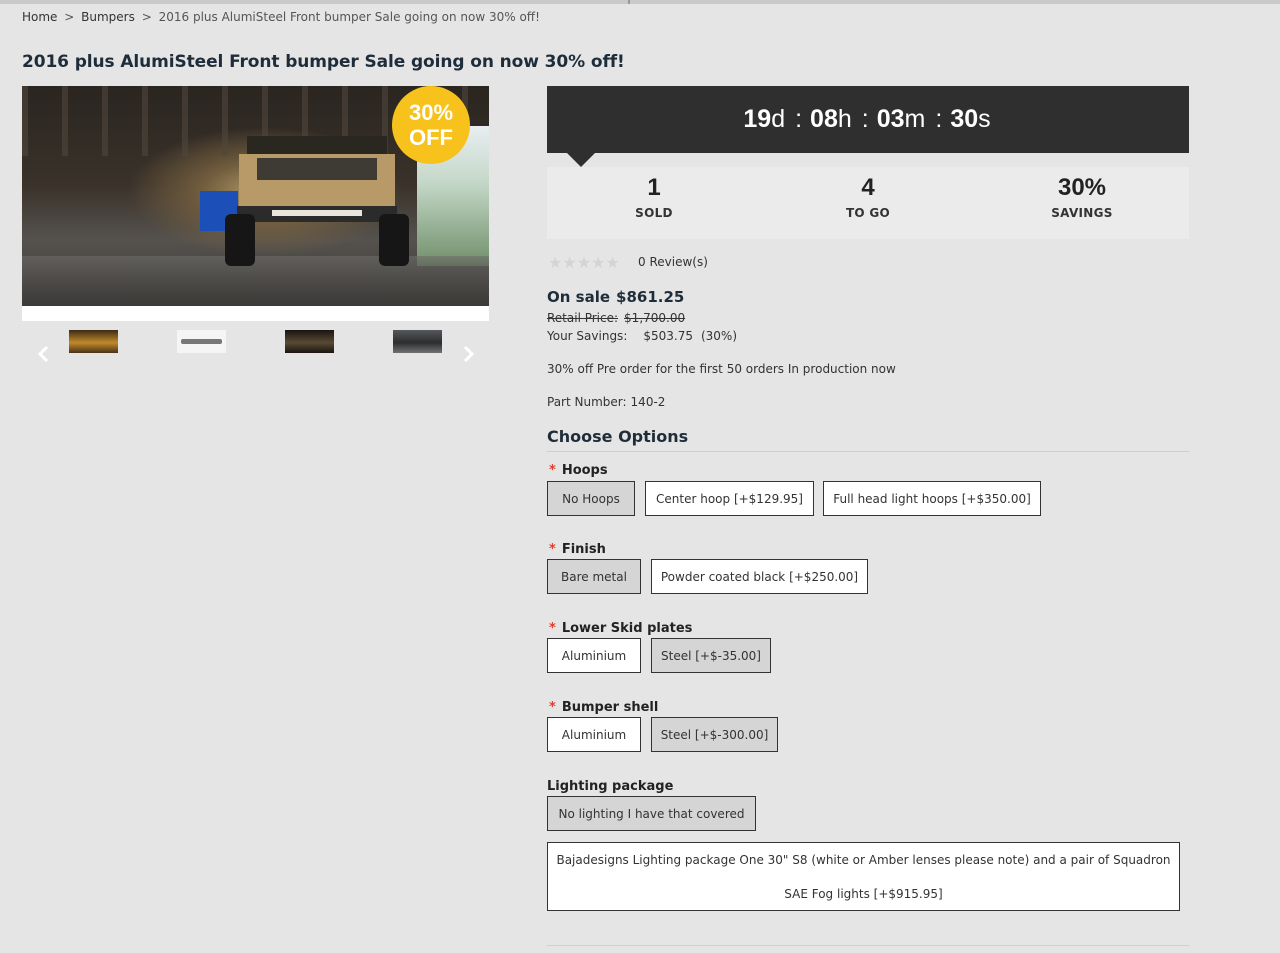 The image size is (1280, 953). What do you see at coordinates (583, 318) in the screenshot?
I see `retail-label: Retail Price:` at bounding box center [583, 318].